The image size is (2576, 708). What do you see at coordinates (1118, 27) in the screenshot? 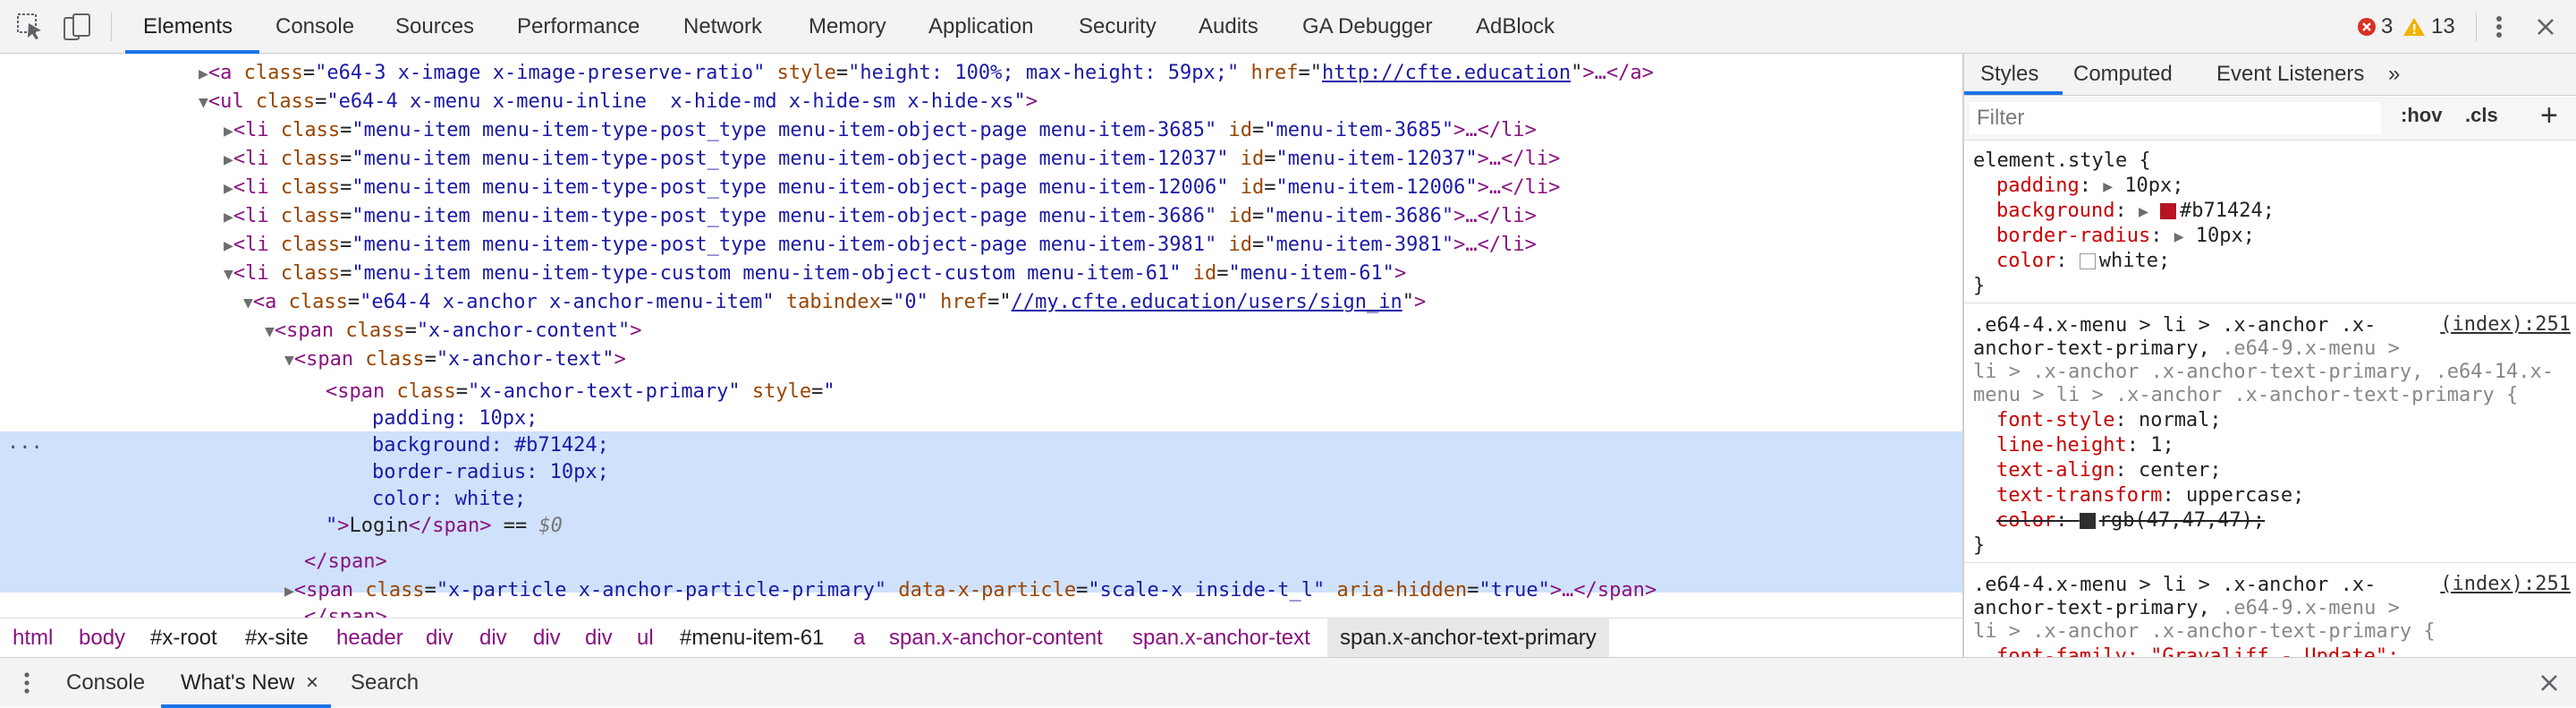
I see `tab-security: Security` at bounding box center [1118, 27].